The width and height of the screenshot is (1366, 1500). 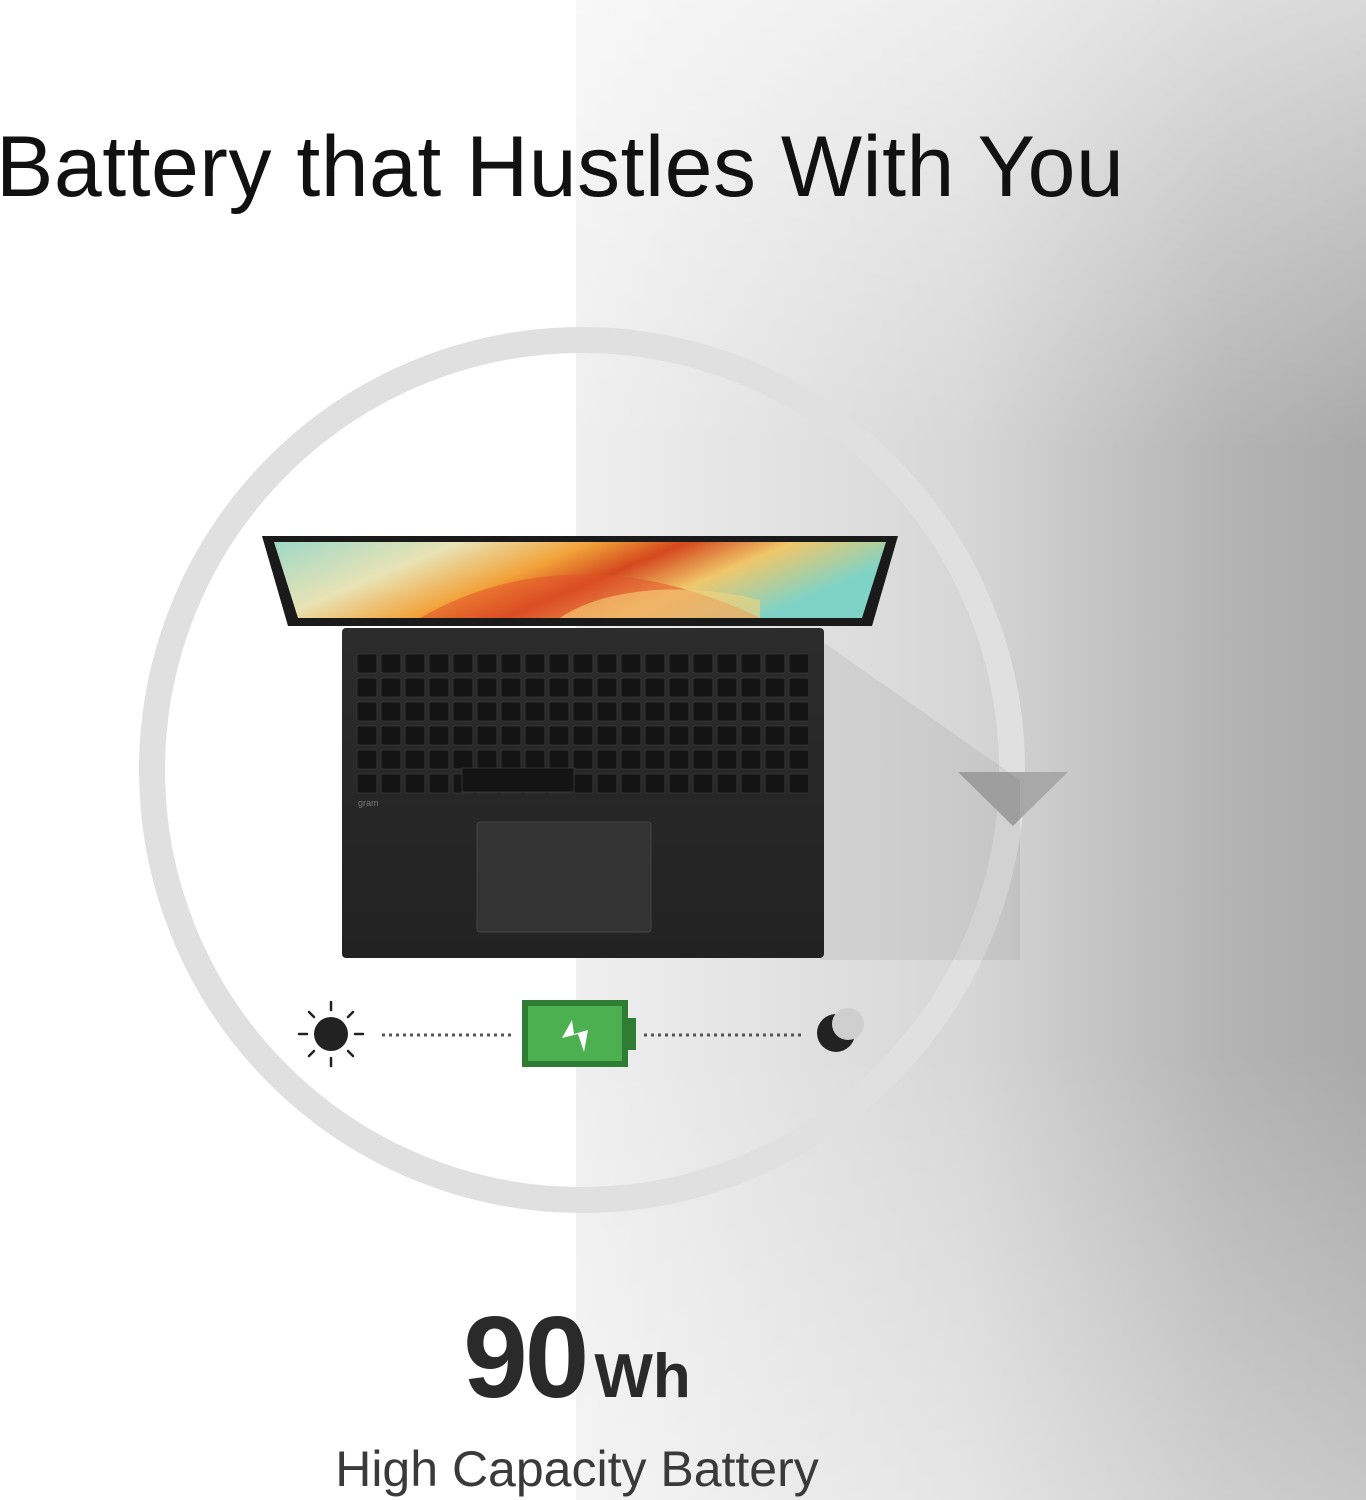 I want to click on capacity-unit: Wh, so click(x=642, y=1376).